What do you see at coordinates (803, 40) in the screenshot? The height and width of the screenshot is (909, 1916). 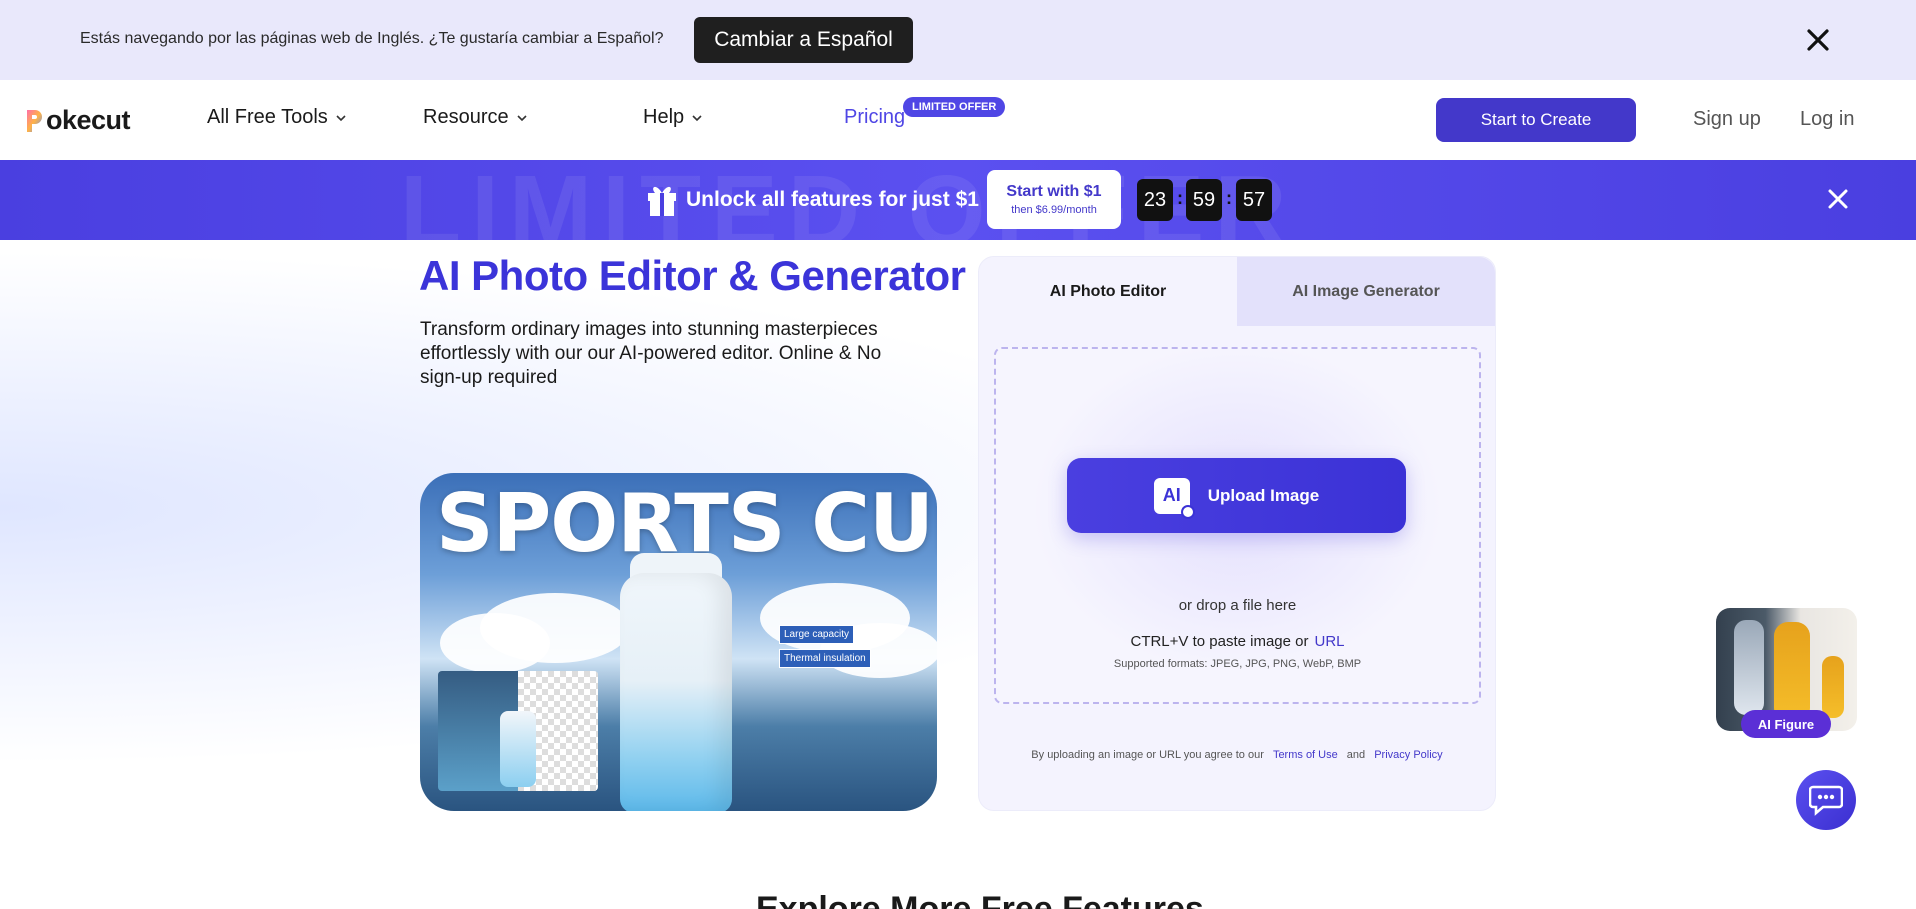 I see `switch-language-button: Cambiar a Español` at bounding box center [803, 40].